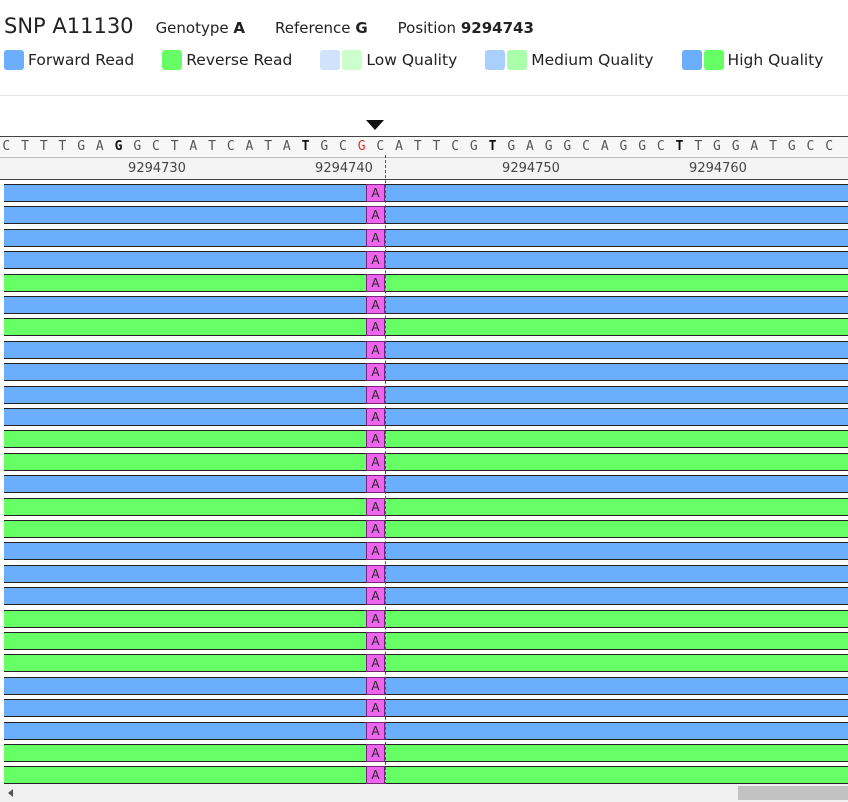 The width and height of the screenshot is (848, 802). What do you see at coordinates (375, 125) in the screenshot?
I see `snp-position-marker-icon` at bounding box center [375, 125].